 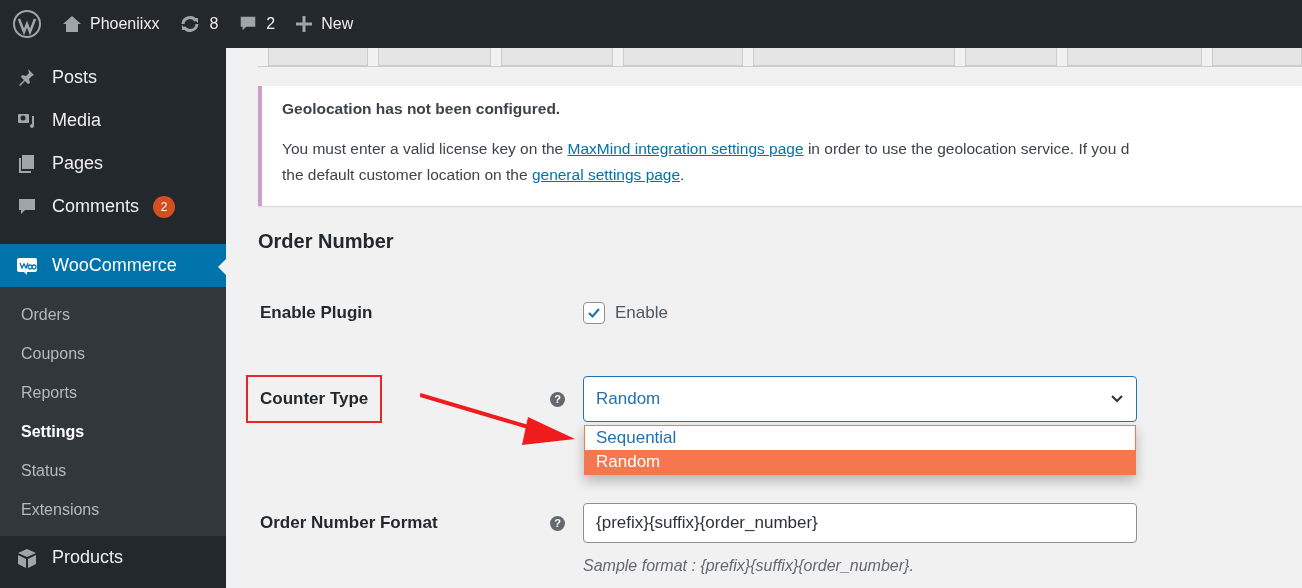 I want to click on submenu-item: Settings, so click(x=113, y=431).